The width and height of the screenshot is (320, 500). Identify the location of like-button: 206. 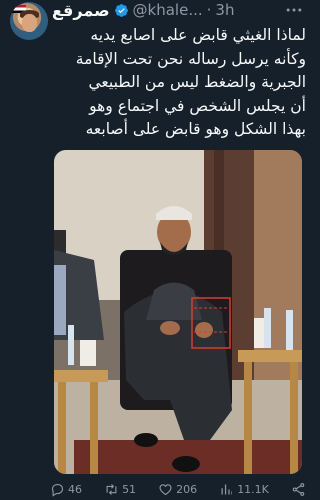
(177, 489).